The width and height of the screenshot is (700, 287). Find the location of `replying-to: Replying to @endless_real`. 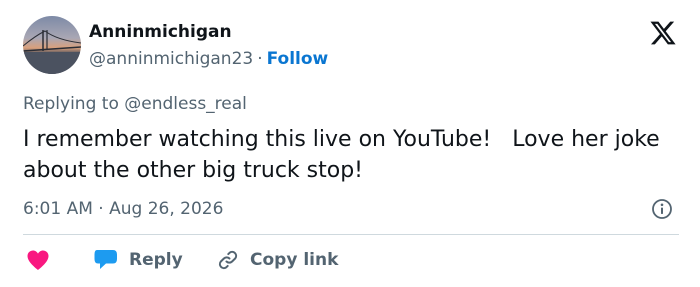

replying-to: Replying to @endless_real is located at coordinates (135, 104).